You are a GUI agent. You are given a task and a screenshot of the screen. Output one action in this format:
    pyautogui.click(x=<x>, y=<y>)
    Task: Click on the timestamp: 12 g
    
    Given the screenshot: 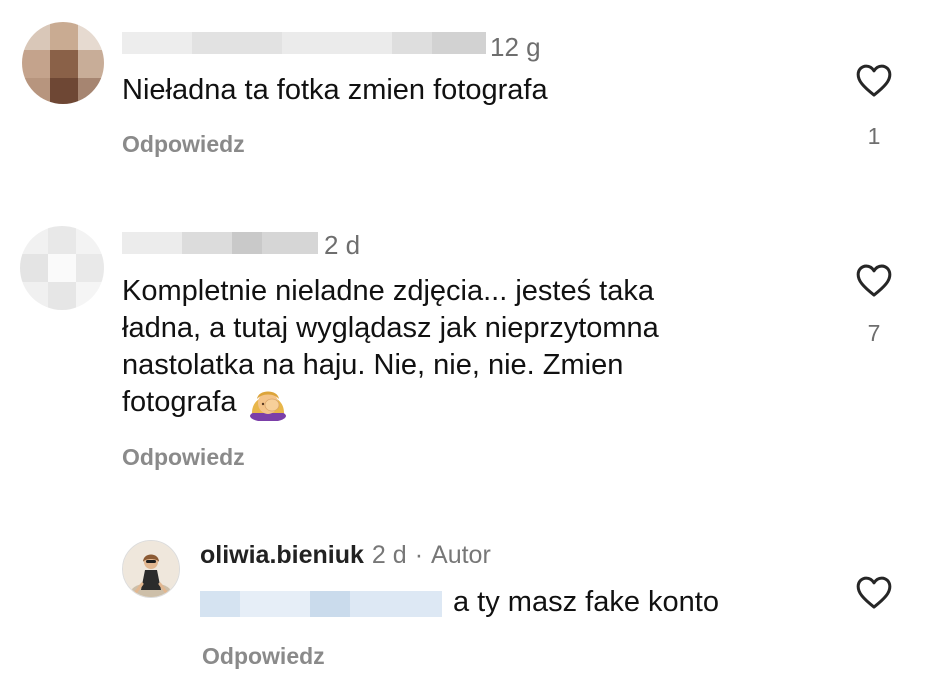 What is the action you would take?
    pyautogui.click(x=515, y=47)
    